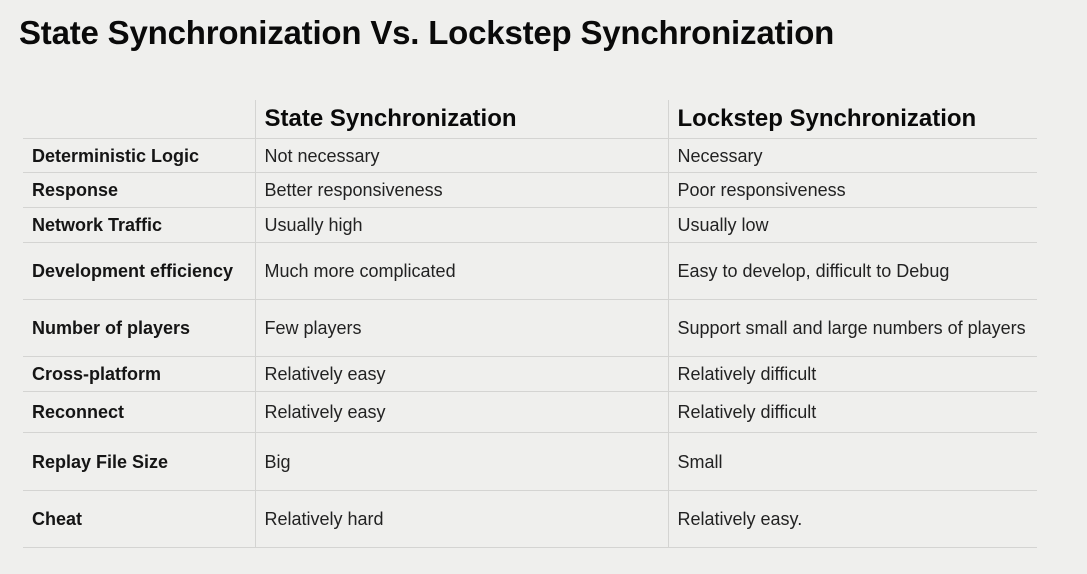  I want to click on header-empty-cell, so click(139, 119).